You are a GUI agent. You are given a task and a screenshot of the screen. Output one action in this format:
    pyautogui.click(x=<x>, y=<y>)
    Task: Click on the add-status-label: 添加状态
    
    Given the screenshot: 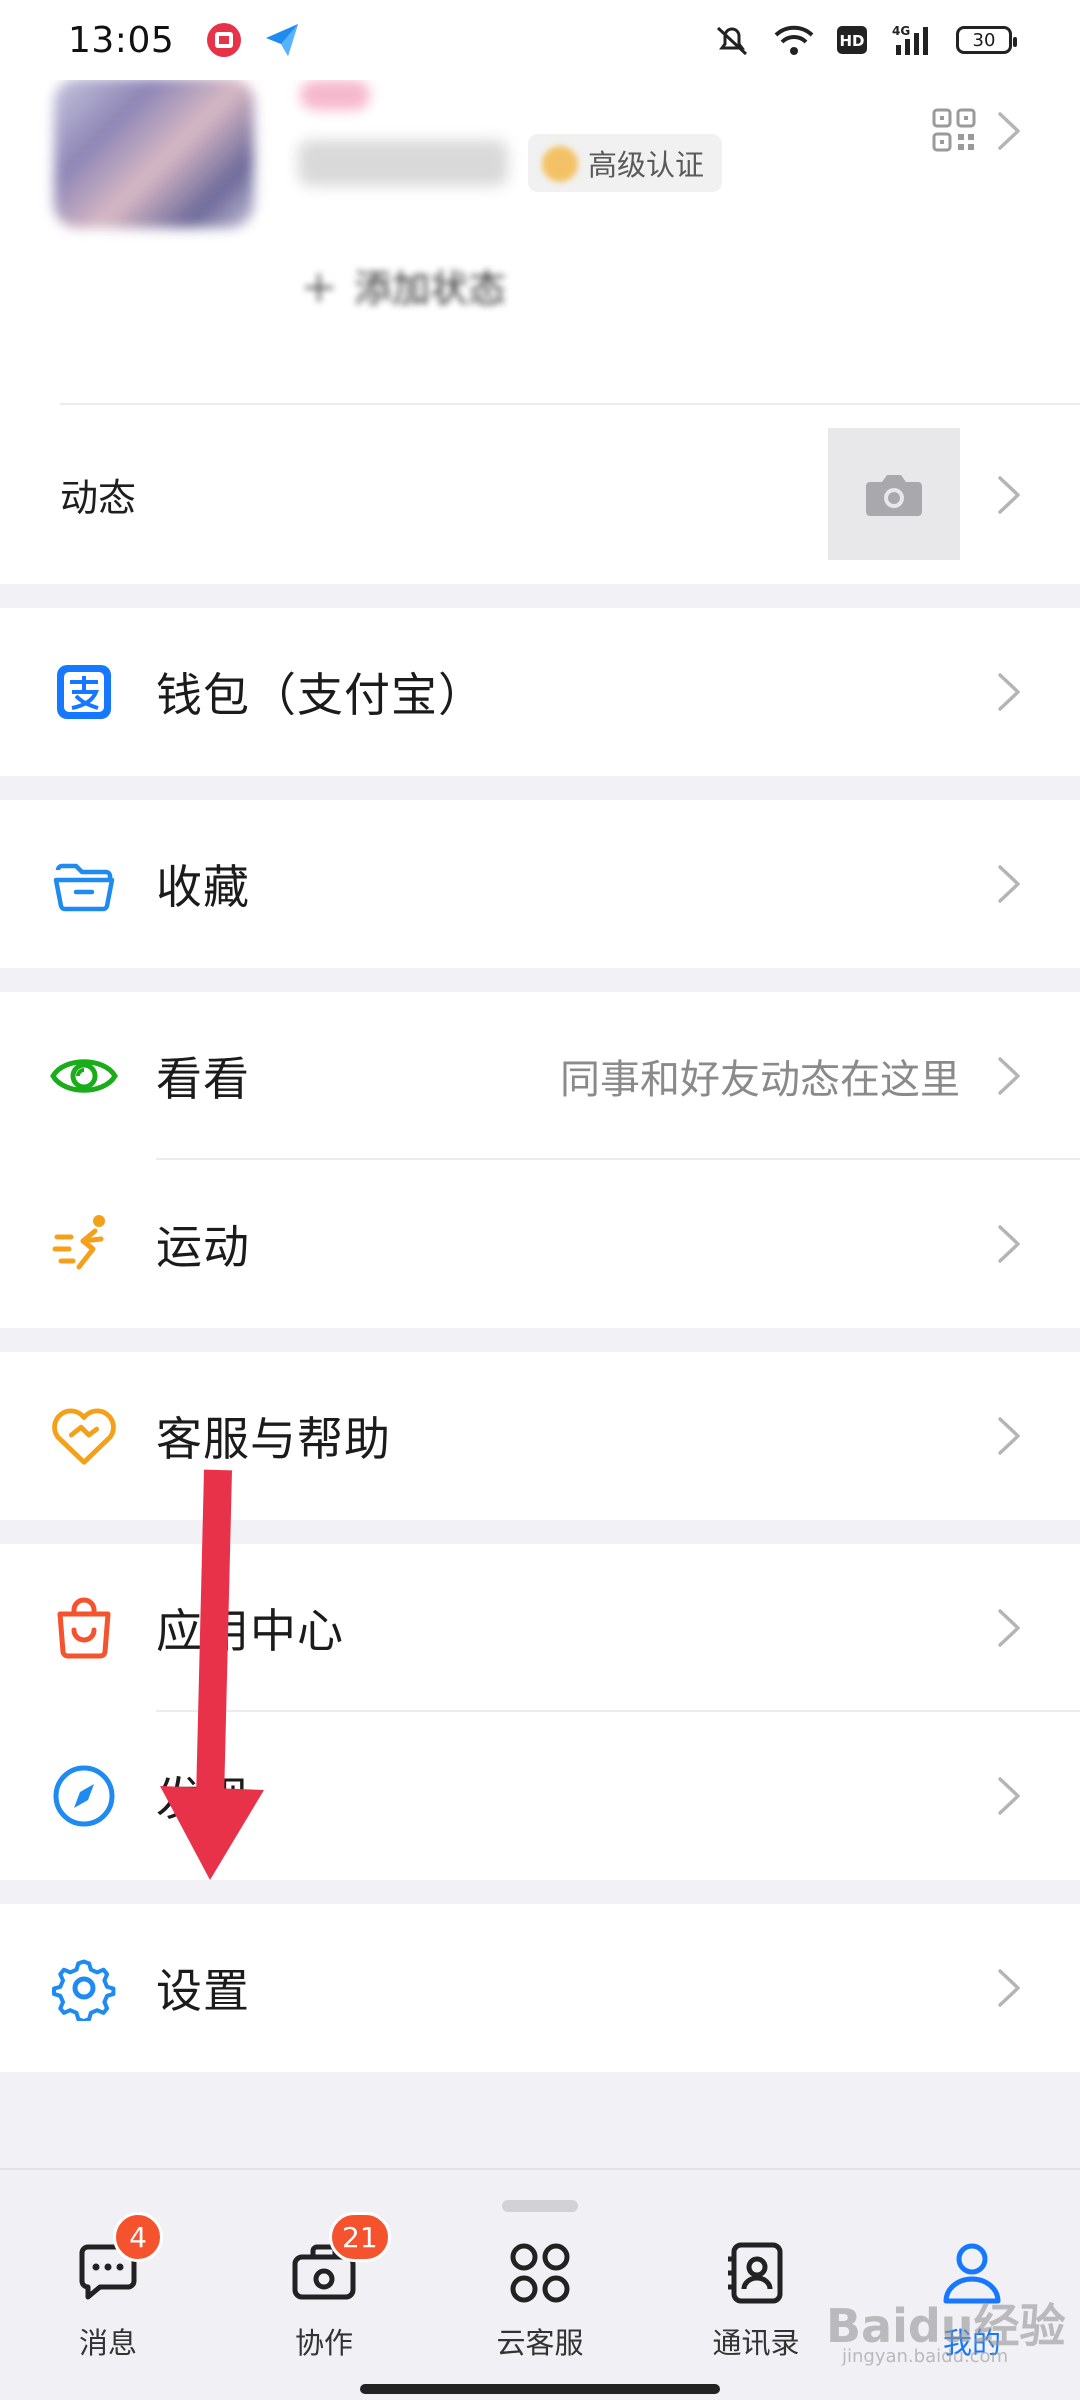 What is the action you would take?
    pyautogui.click(x=430, y=289)
    